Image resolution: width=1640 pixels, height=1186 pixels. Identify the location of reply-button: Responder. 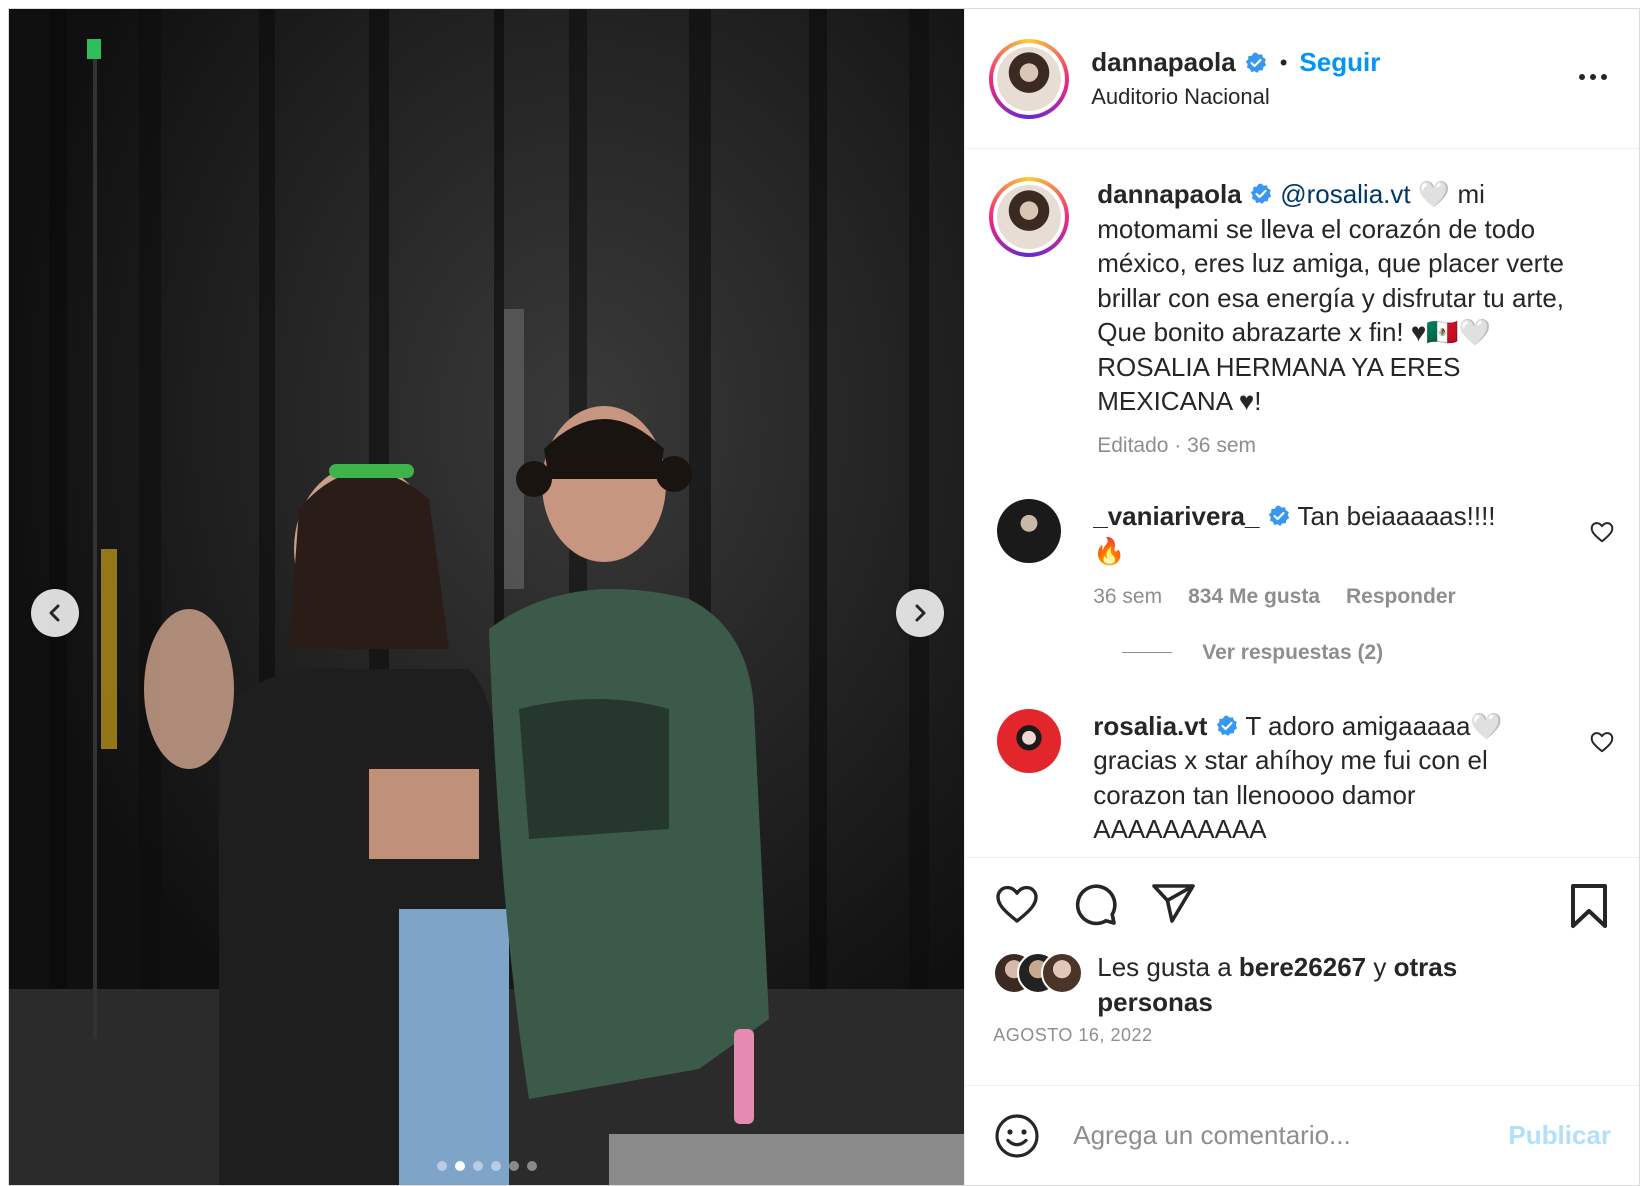
(1401, 597).